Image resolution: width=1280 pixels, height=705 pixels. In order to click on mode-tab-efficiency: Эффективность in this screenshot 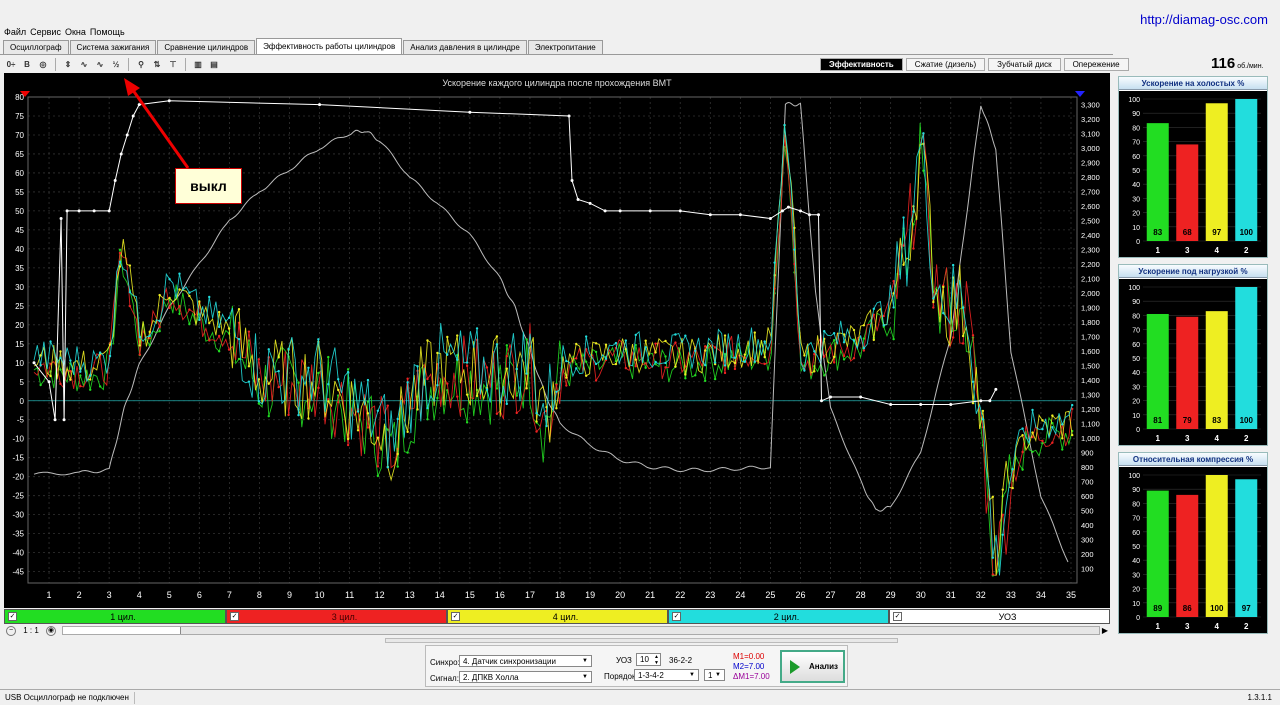, I will do `click(861, 64)`.